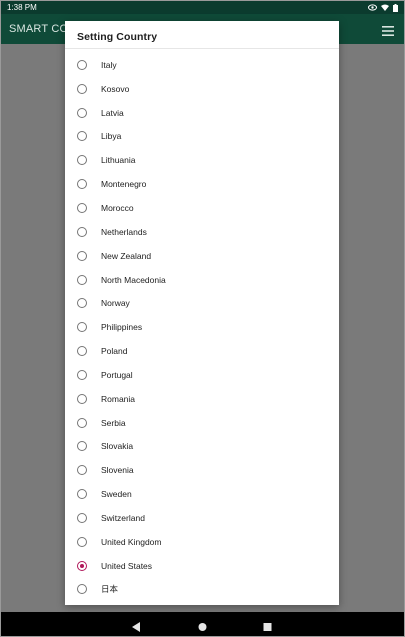  I want to click on wifi-icon, so click(385, 7).